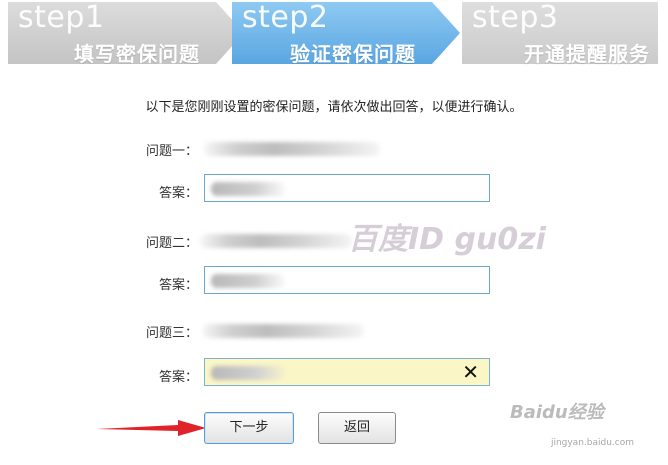 This screenshot has width=668, height=465. I want to click on question-2-label: 问题二：, so click(171, 243).